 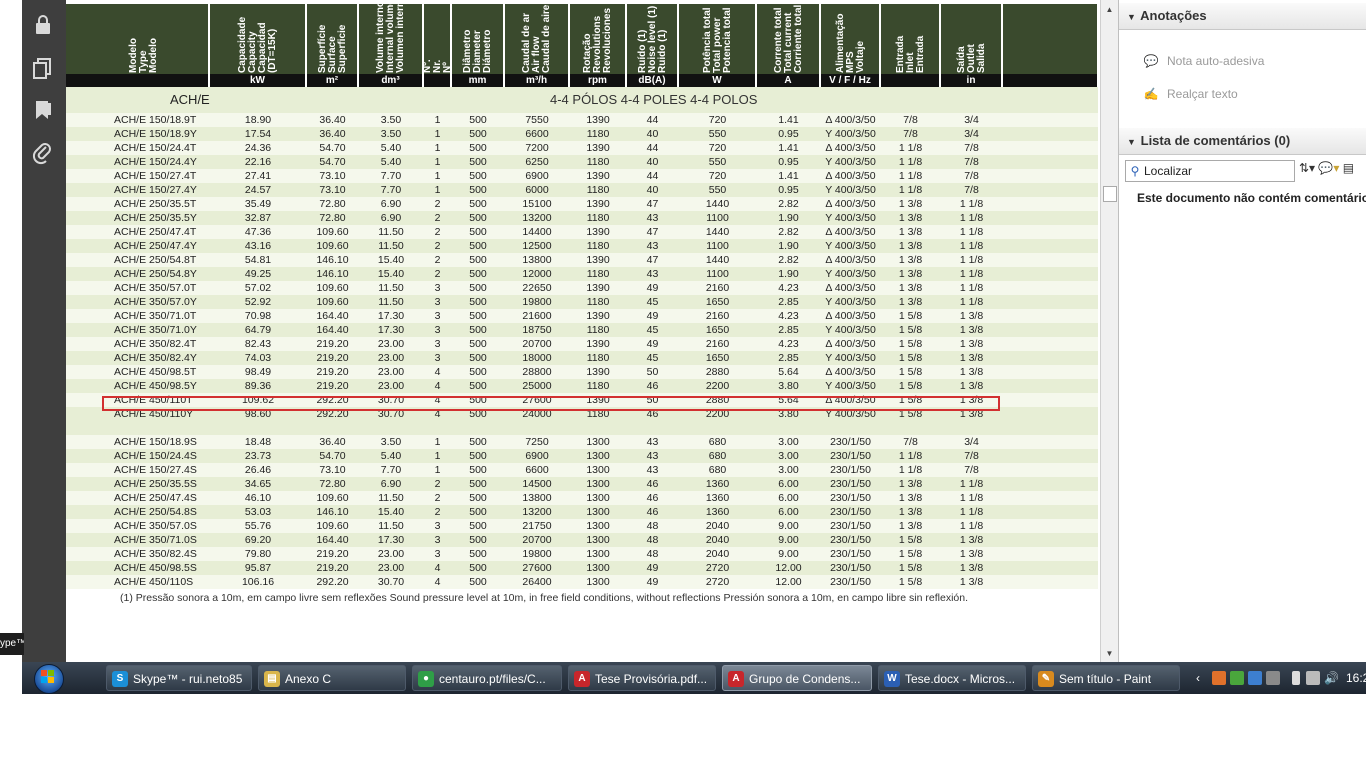 I want to click on tray-network-icon, so click(x=1255, y=678).